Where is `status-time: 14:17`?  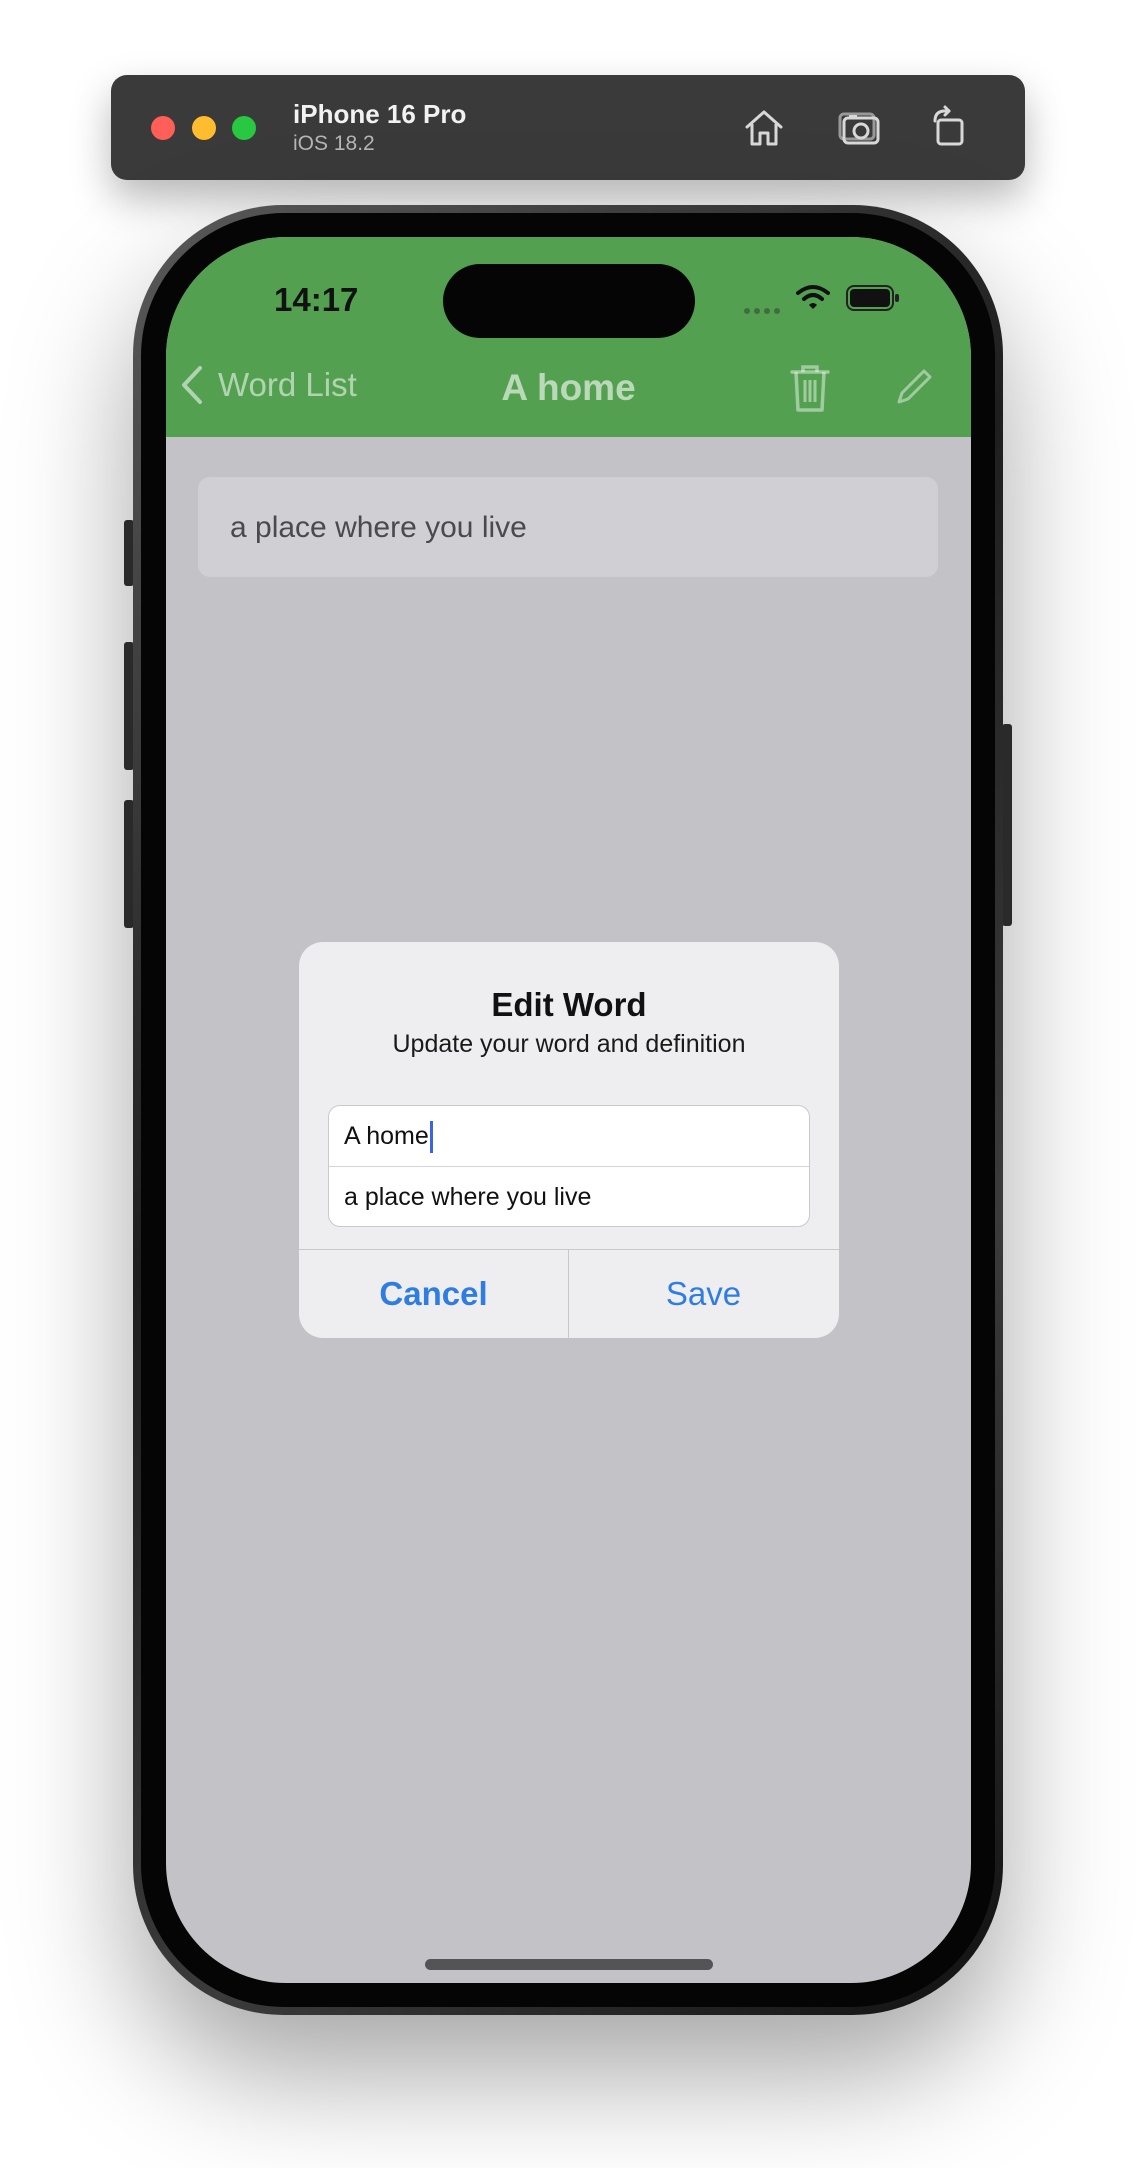 status-time: 14:17 is located at coordinates (316, 299).